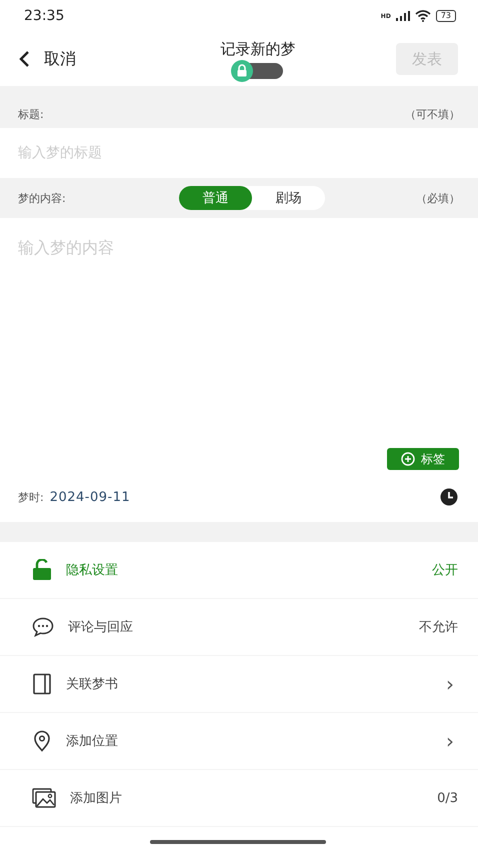  What do you see at coordinates (422, 16) in the screenshot?
I see `wifi-icon` at bounding box center [422, 16].